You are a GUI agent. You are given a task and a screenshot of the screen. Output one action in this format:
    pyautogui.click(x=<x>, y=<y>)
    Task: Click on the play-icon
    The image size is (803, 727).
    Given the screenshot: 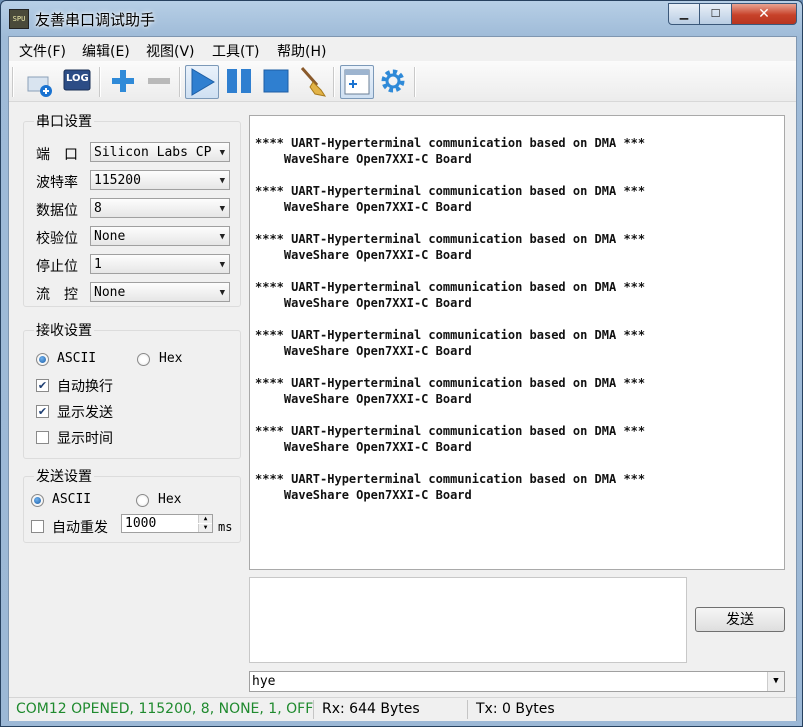 What is the action you would take?
    pyautogui.click(x=202, y=82)
    